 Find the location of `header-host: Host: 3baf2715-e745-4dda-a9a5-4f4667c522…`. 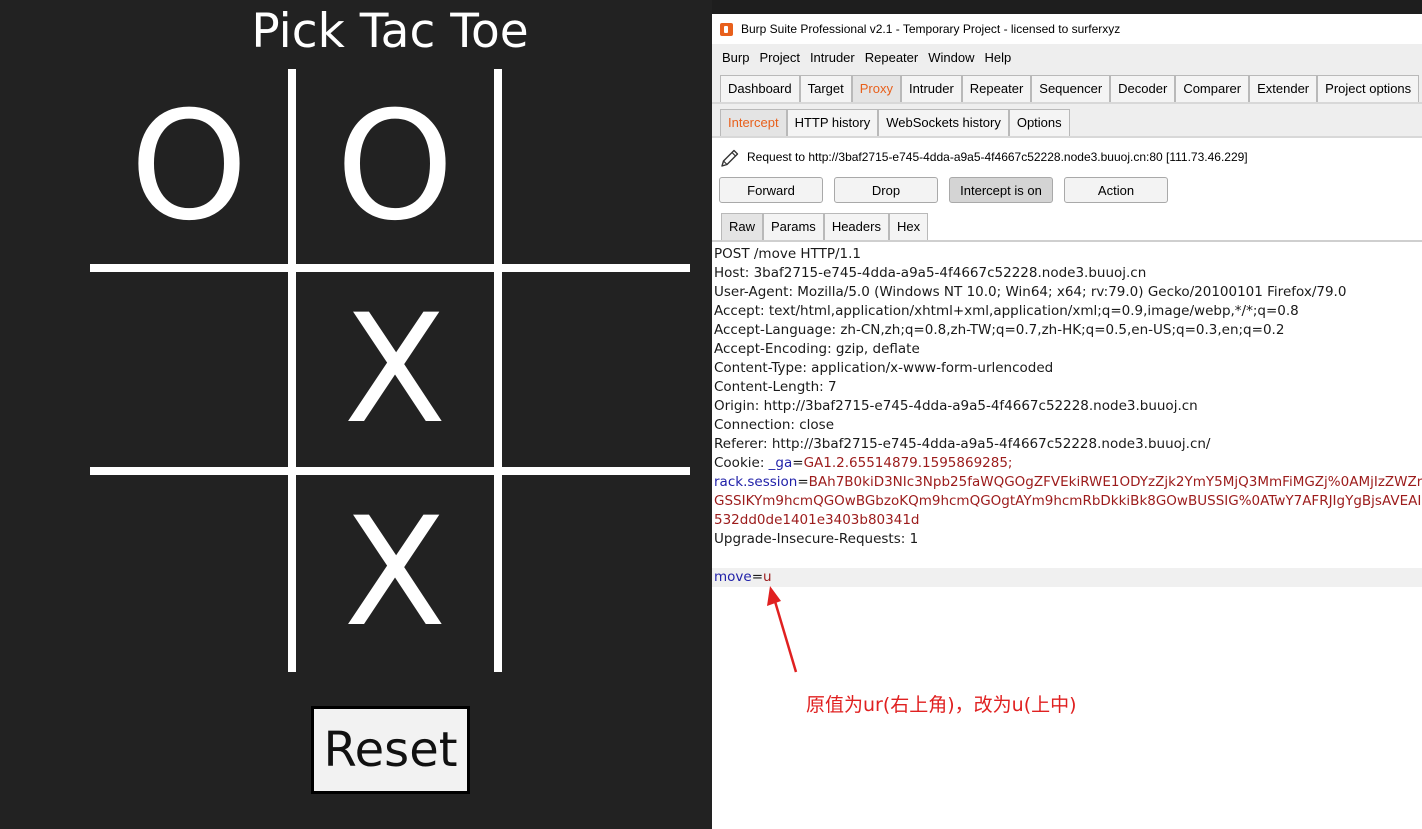

header-host: Host: 3baf2715-e745-4dda-a9a5-4f4667c522… is located at coordinates (930, 273).